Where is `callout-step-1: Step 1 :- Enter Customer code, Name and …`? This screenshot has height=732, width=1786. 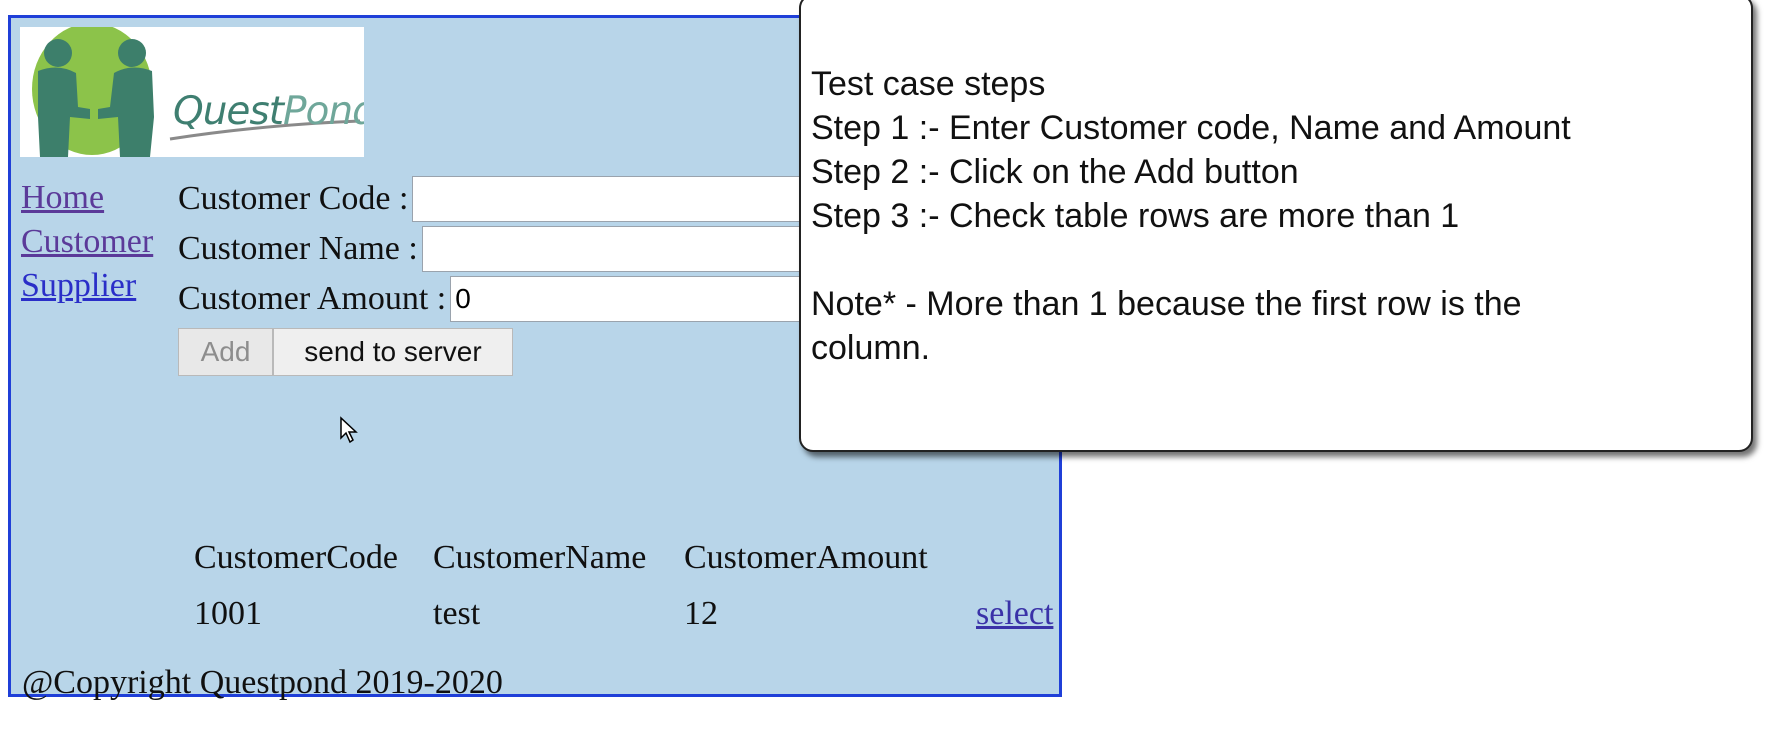
callout-step-1: Step 1 :- Enter Customer code, Name and … is located at coordinates (1191, 128).